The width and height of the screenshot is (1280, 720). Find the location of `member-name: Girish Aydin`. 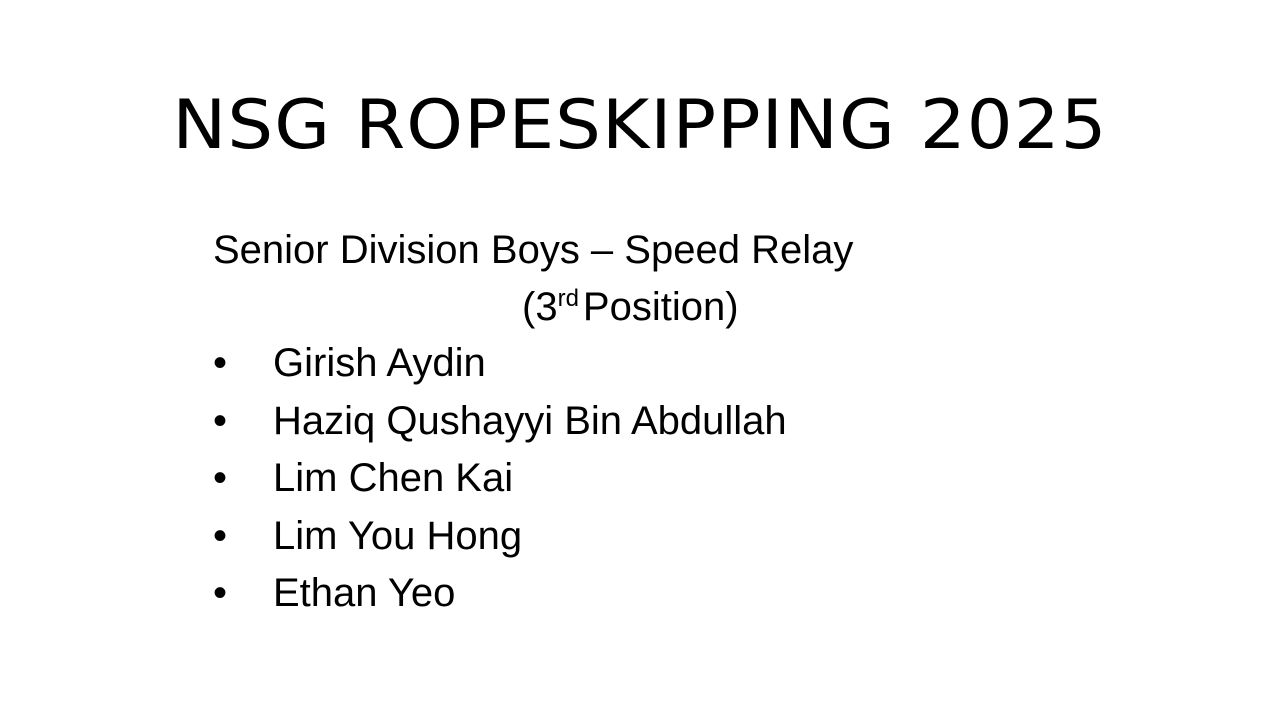

member-name: Girish Aydin is located at coordinates (379, 363).